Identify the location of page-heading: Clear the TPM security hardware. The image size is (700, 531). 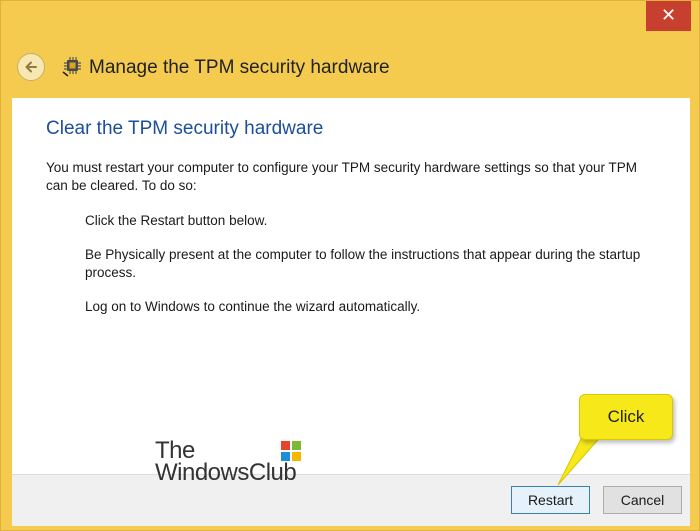
(185, 128).